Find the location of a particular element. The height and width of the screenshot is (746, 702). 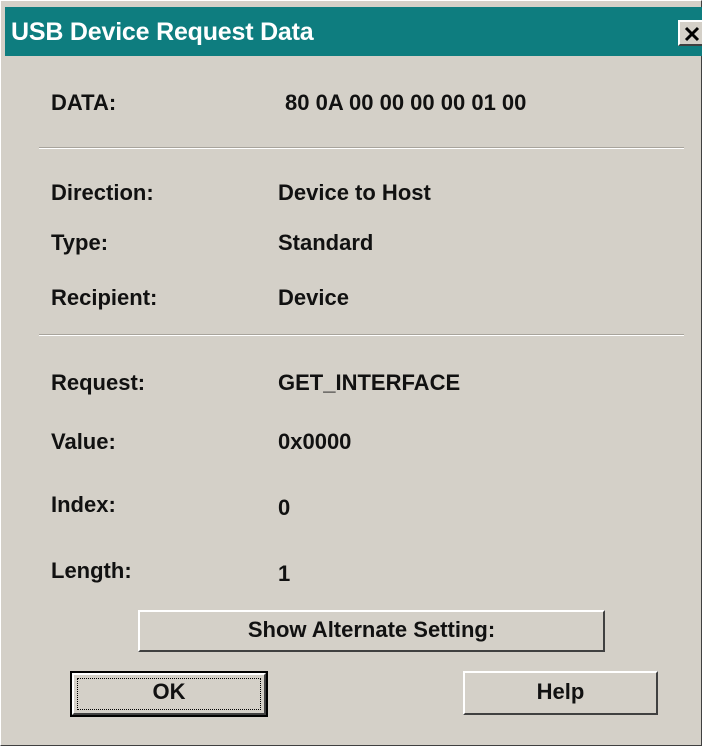

ok-label: OK is located at coordinates (169, 691).